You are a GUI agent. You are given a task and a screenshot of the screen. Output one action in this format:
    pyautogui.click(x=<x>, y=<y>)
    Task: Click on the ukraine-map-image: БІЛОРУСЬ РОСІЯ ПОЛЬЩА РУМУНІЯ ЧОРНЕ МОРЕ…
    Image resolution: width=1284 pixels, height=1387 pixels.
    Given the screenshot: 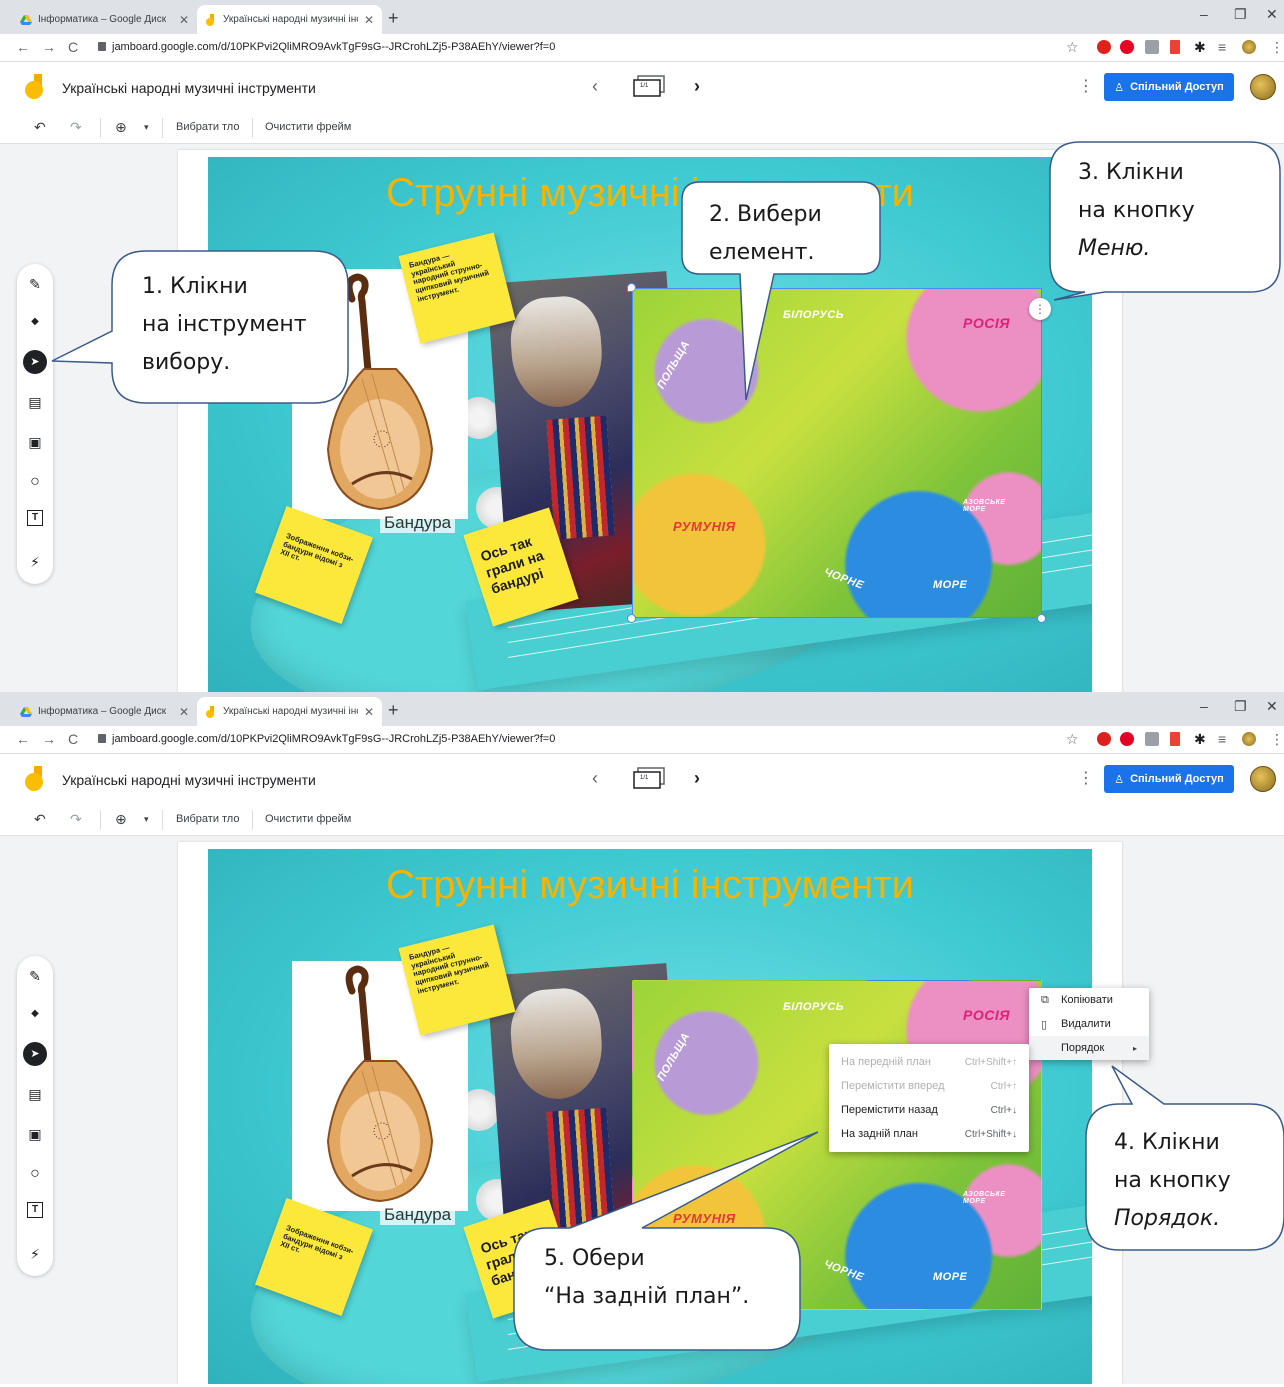 What is the action you would take?
    pyautogui.click(x=837, y=453)
    